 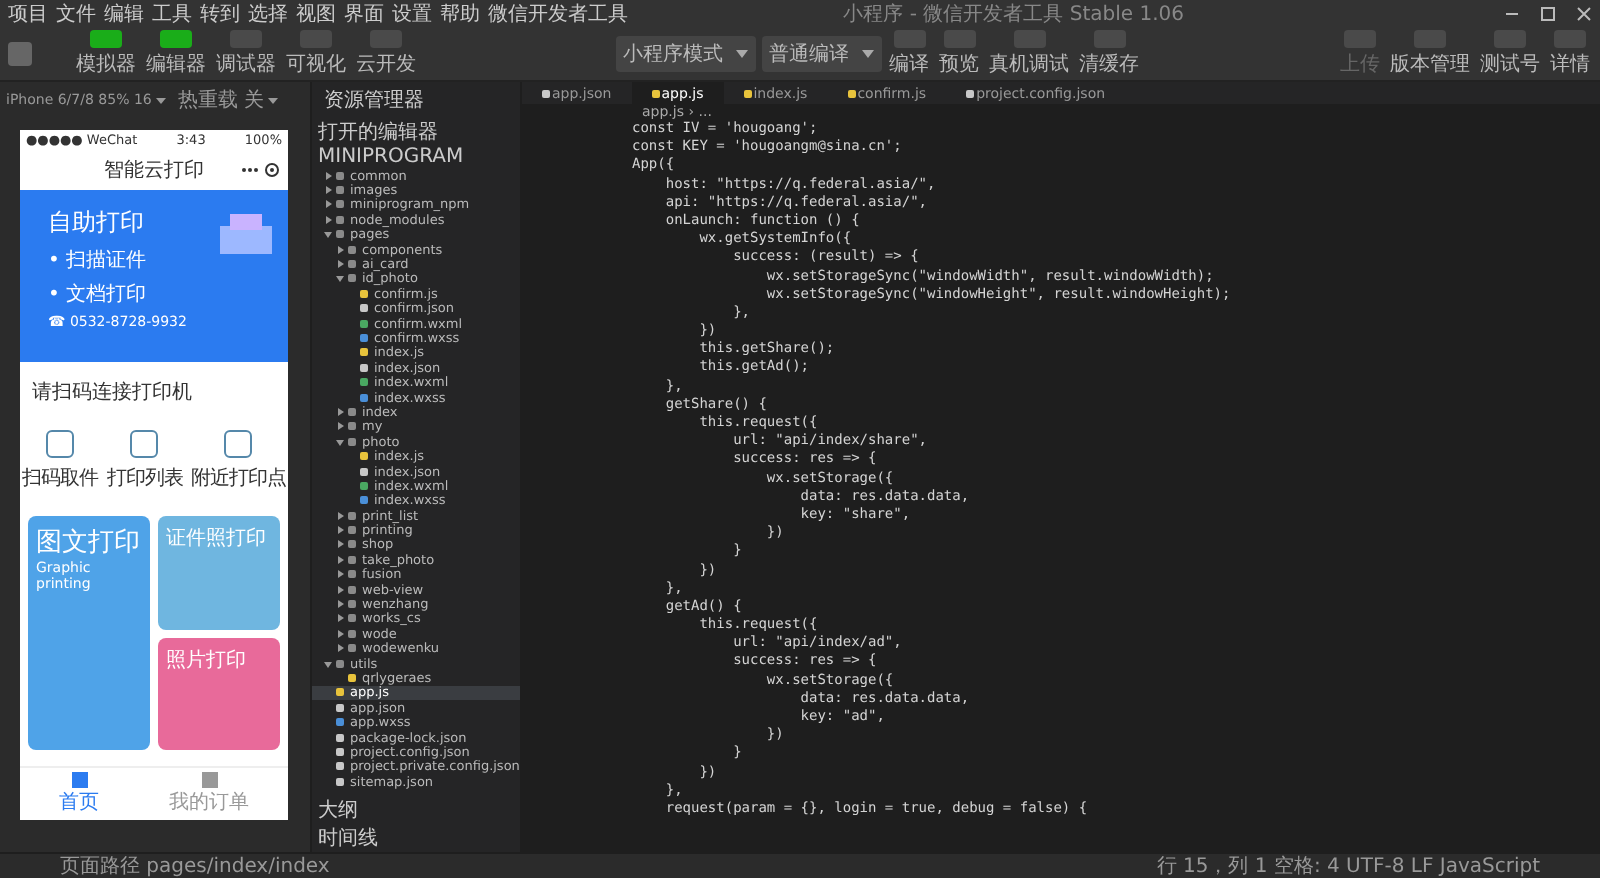 I want to click on maximize-icon, so click(x=1548, y=14).